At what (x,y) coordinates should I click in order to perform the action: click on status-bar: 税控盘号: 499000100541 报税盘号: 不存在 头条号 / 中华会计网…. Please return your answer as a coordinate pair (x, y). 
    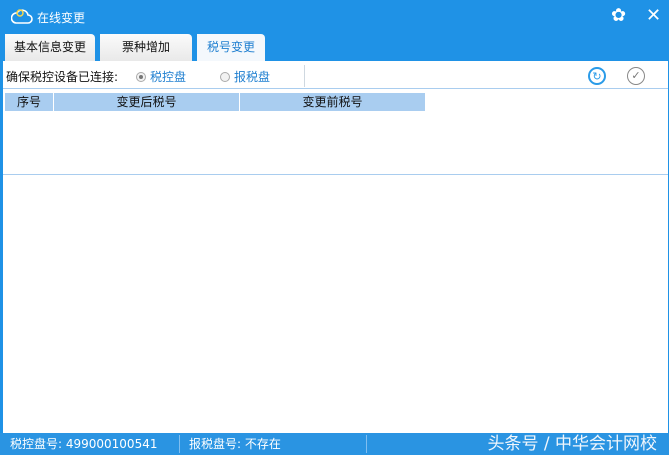
    Looking at the image, I should click on (334, 444).